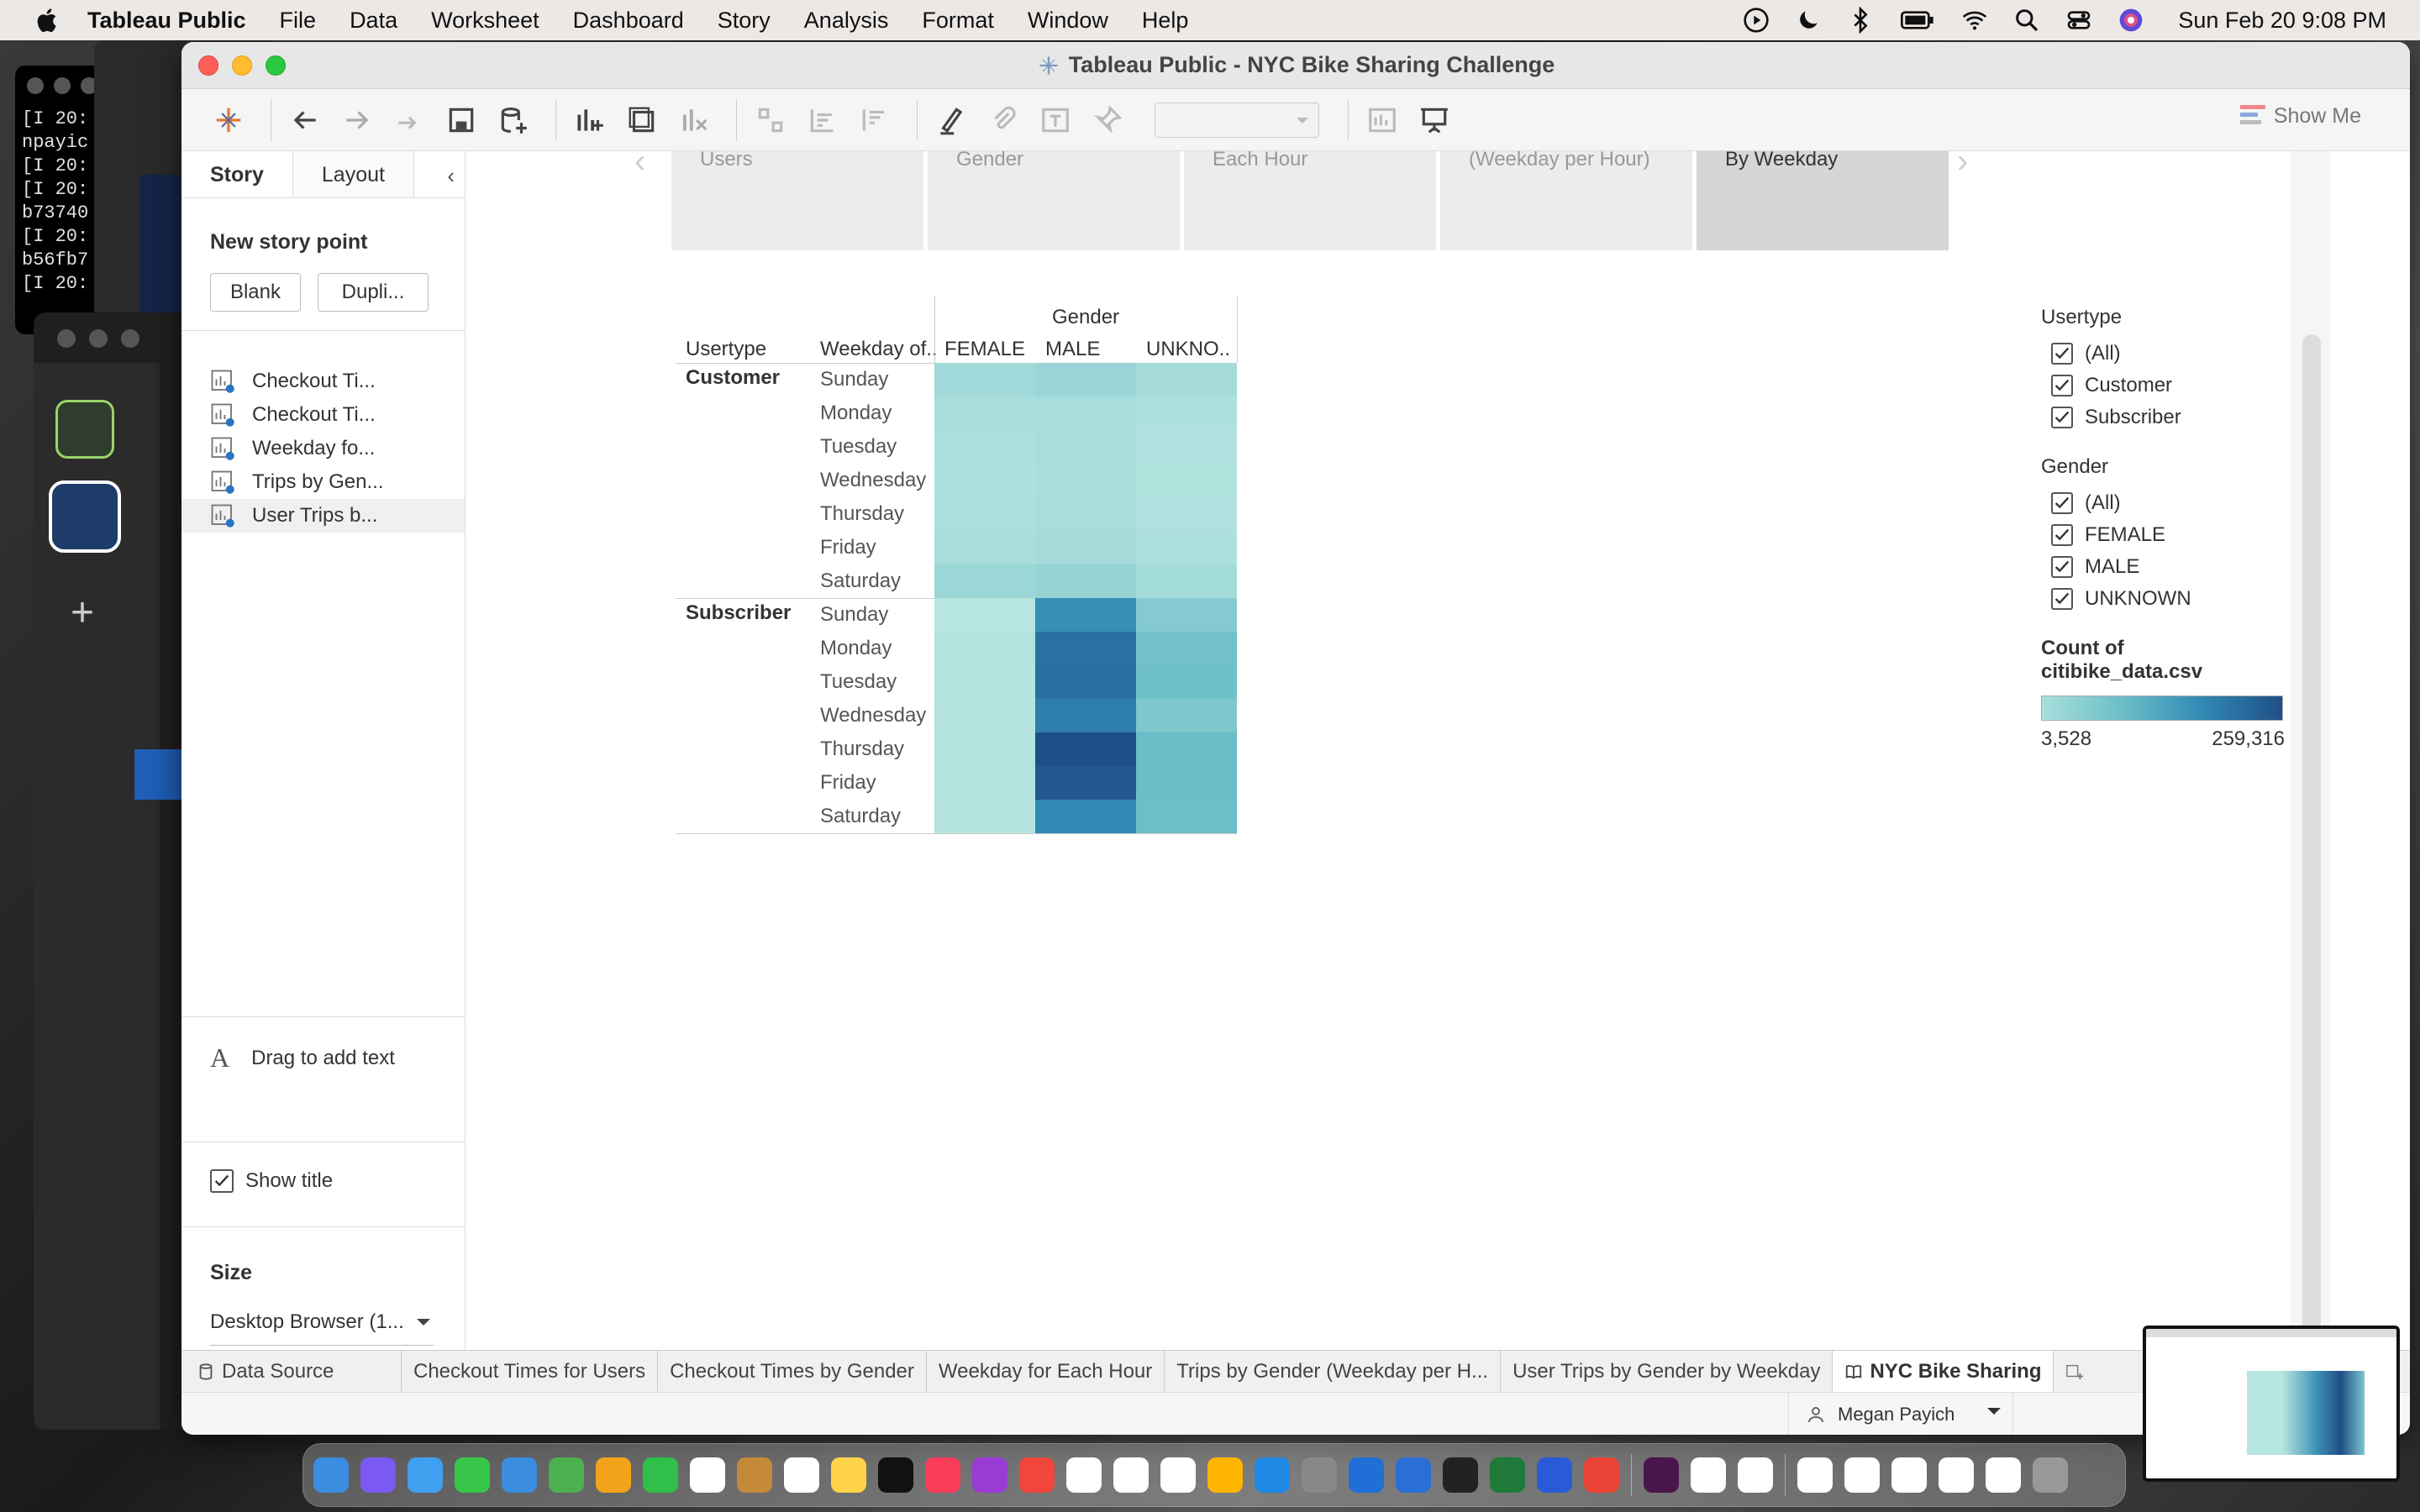  I want to click on filter-option: Customer, so click(2111, 386).